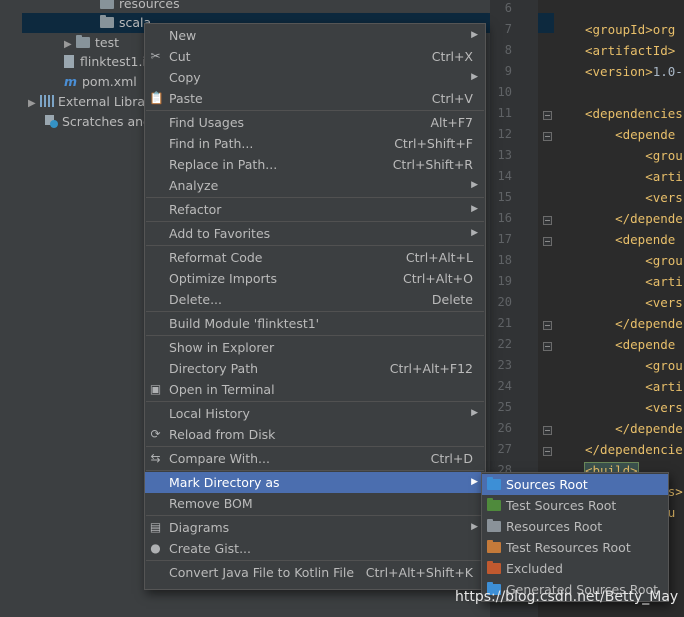 The width and height of the screenshot is (684, 617). What do you see at coordinates (315, 503) in the screenshot?
I see `menu-item-remove-bom: Remove BOM` at bounding box center [315, 503].